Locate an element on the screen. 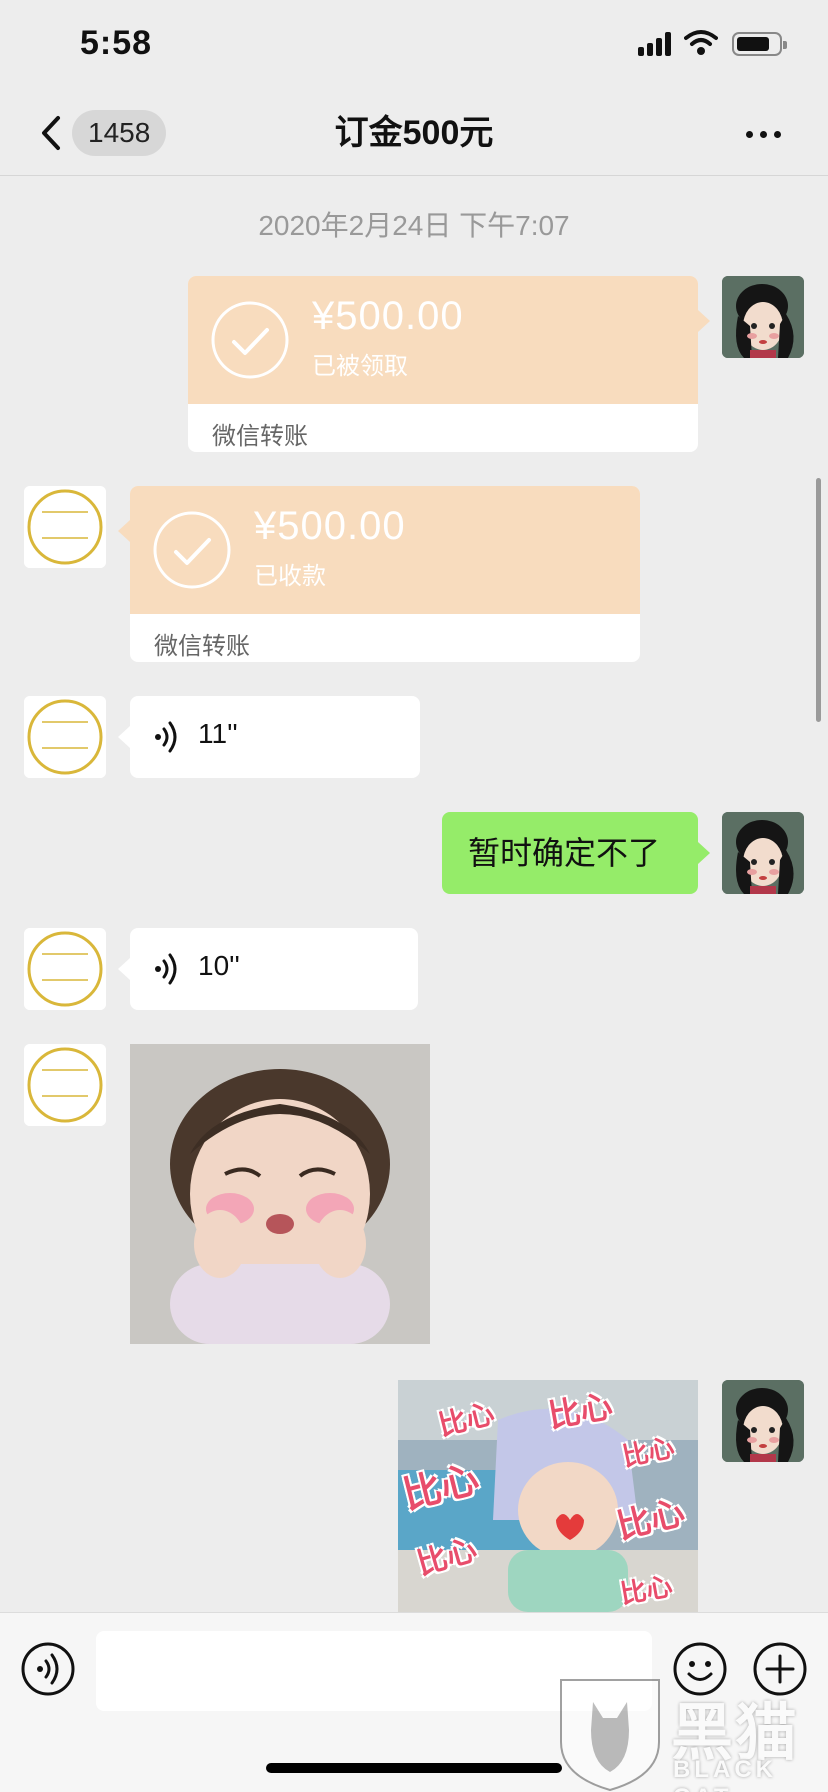  cellular-signal-icon is located at coordinates (656, 44).